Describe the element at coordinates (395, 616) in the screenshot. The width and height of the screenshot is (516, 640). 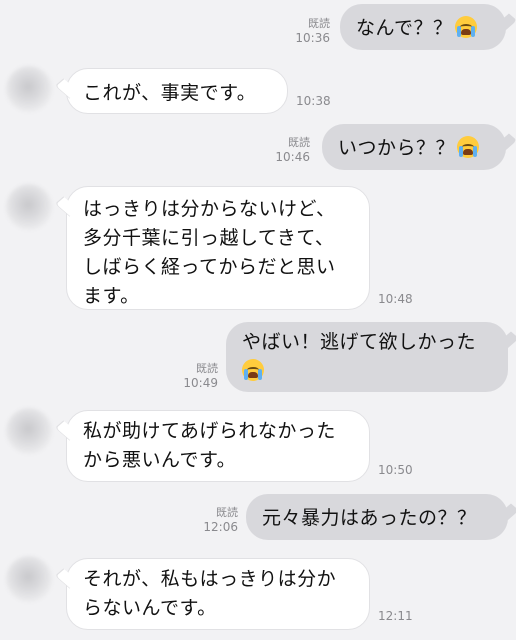
I see `message-time: 12:11` at that location.